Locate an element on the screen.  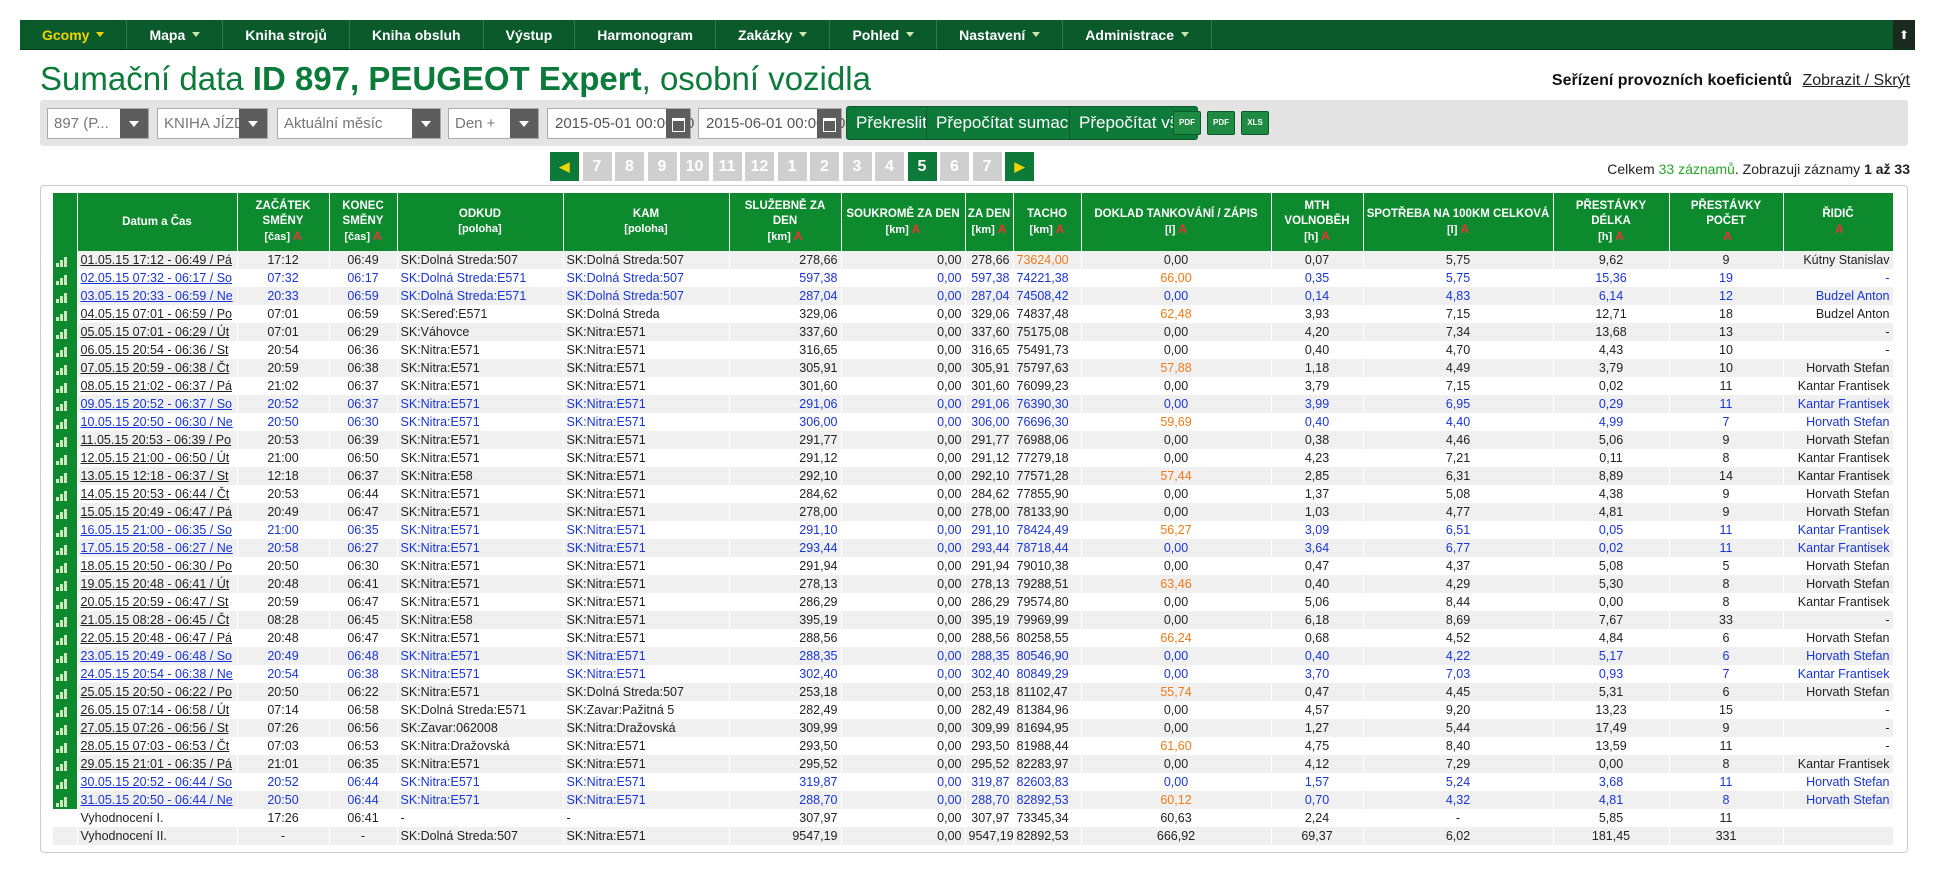
date-link: 31.05.15 20:50 - 06:44 / Ne is located at coordinates (157, 800).